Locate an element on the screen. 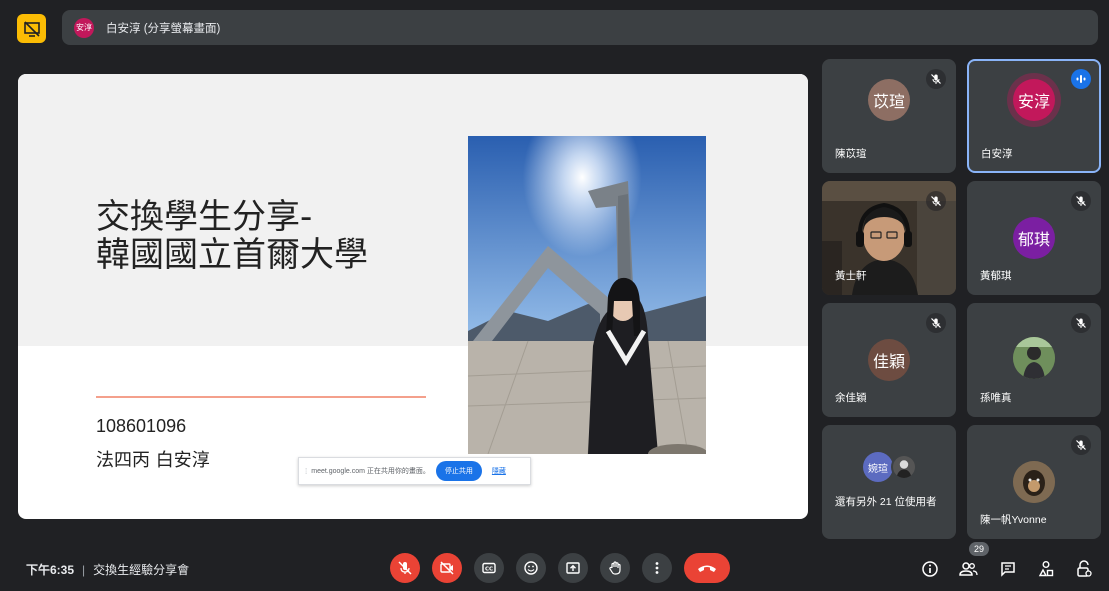 This screenshot has width=1109, height=591. avatar: 佳穎 is located at coordinates (889, 360).